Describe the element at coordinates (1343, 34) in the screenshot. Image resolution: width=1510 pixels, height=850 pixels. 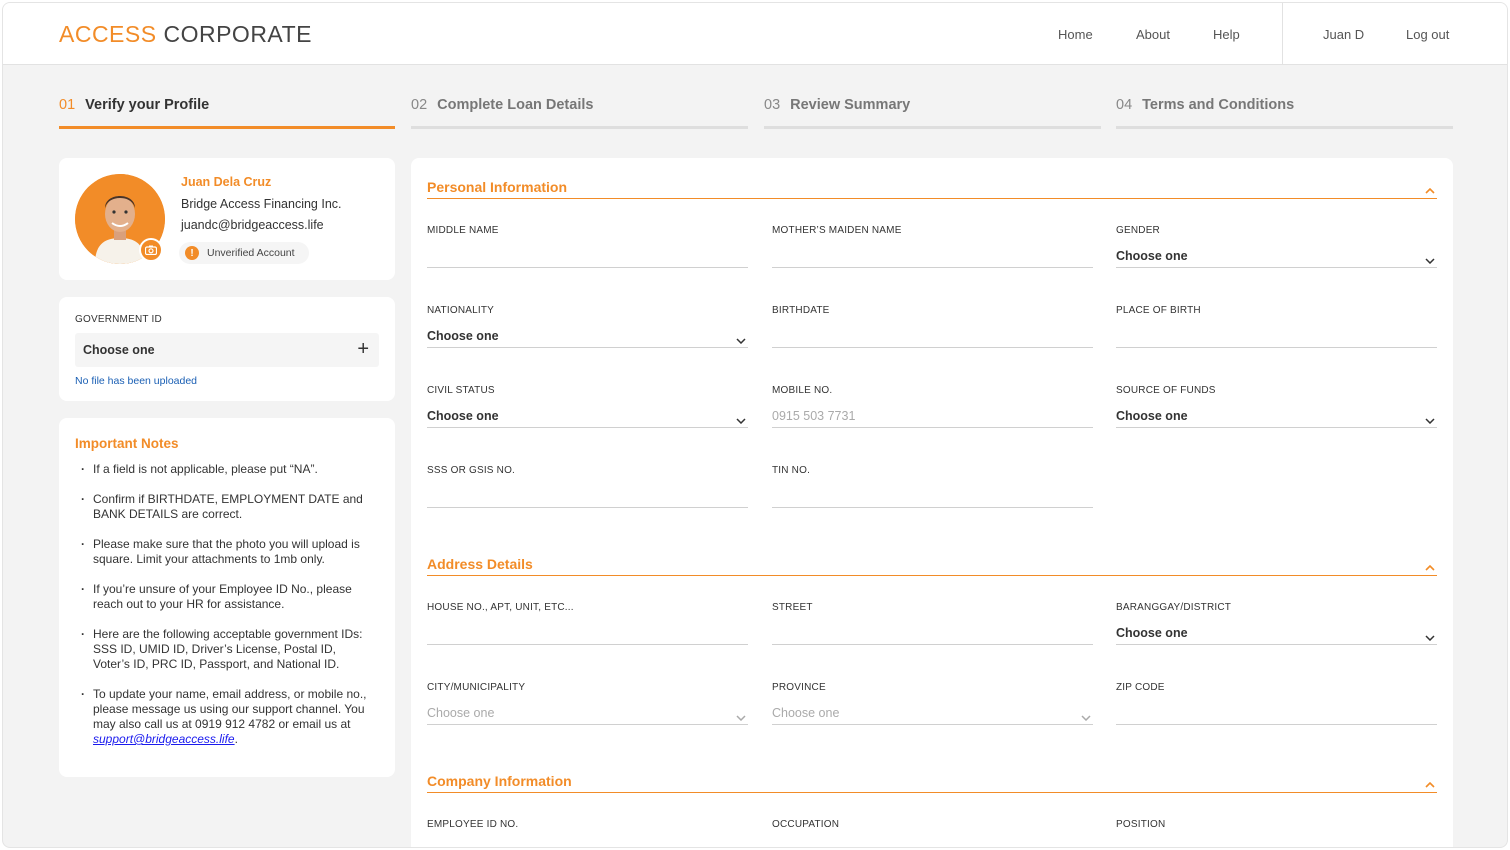
I see `user-menu: Juan D` at that location.